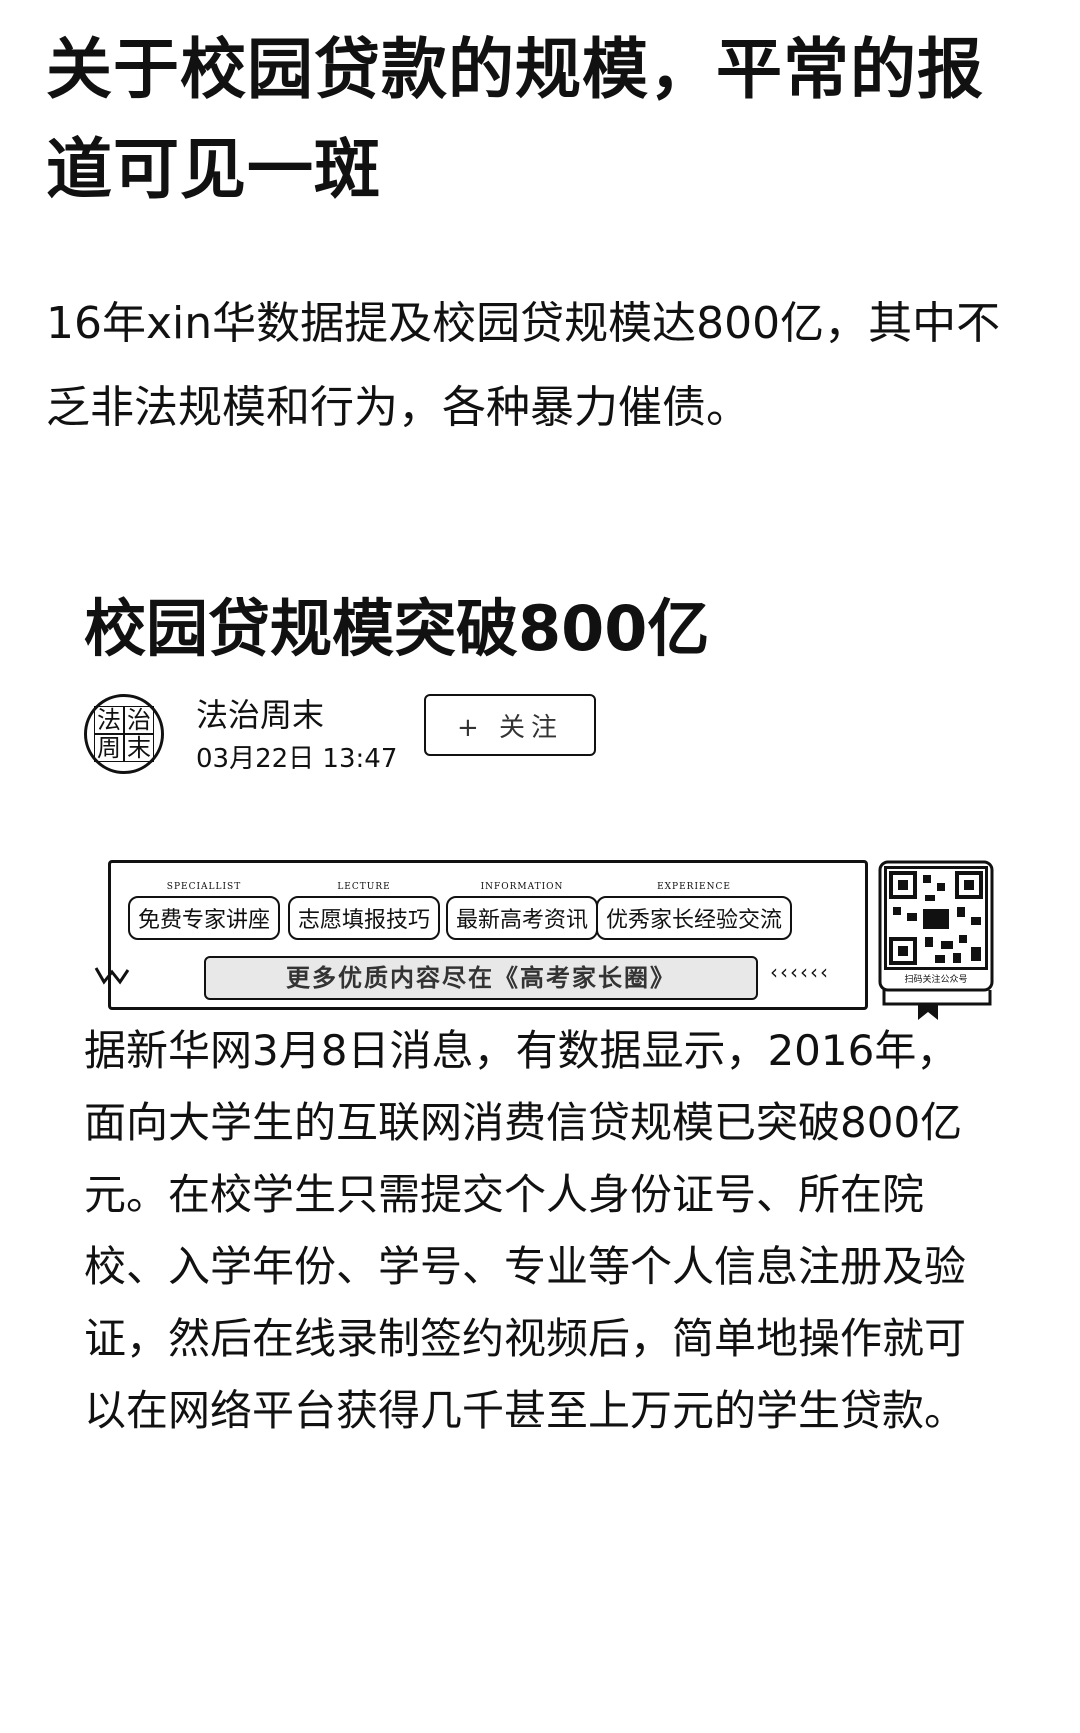  I want to click on banner-topic: SPECIALLIST 免费专家讲座, so click(204, 911).